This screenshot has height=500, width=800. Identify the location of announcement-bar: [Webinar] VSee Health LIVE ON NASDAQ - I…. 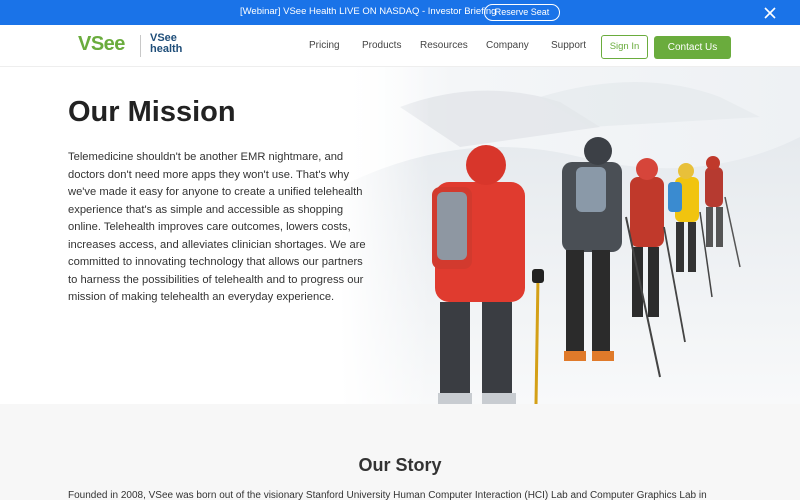
(400, 12).